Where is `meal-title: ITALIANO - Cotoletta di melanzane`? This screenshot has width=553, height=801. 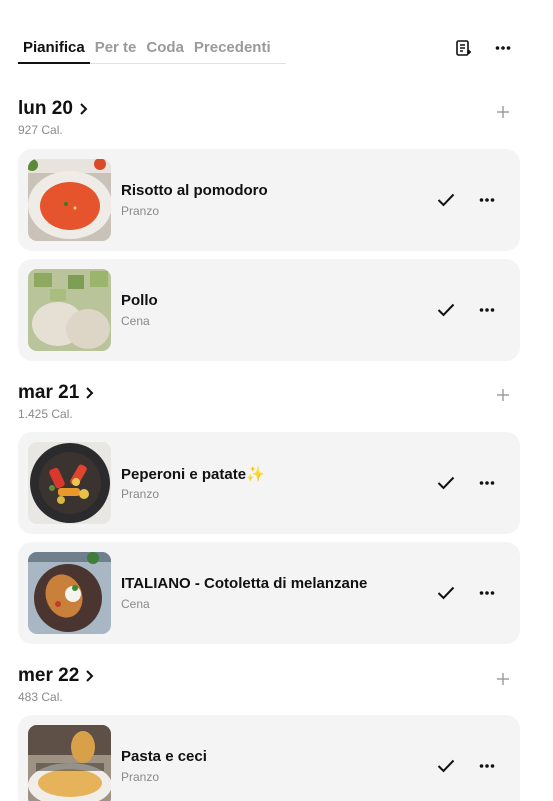
meal-title: ITALIANO - Cotoletta di melanzane is located at coordinates (244, 583).